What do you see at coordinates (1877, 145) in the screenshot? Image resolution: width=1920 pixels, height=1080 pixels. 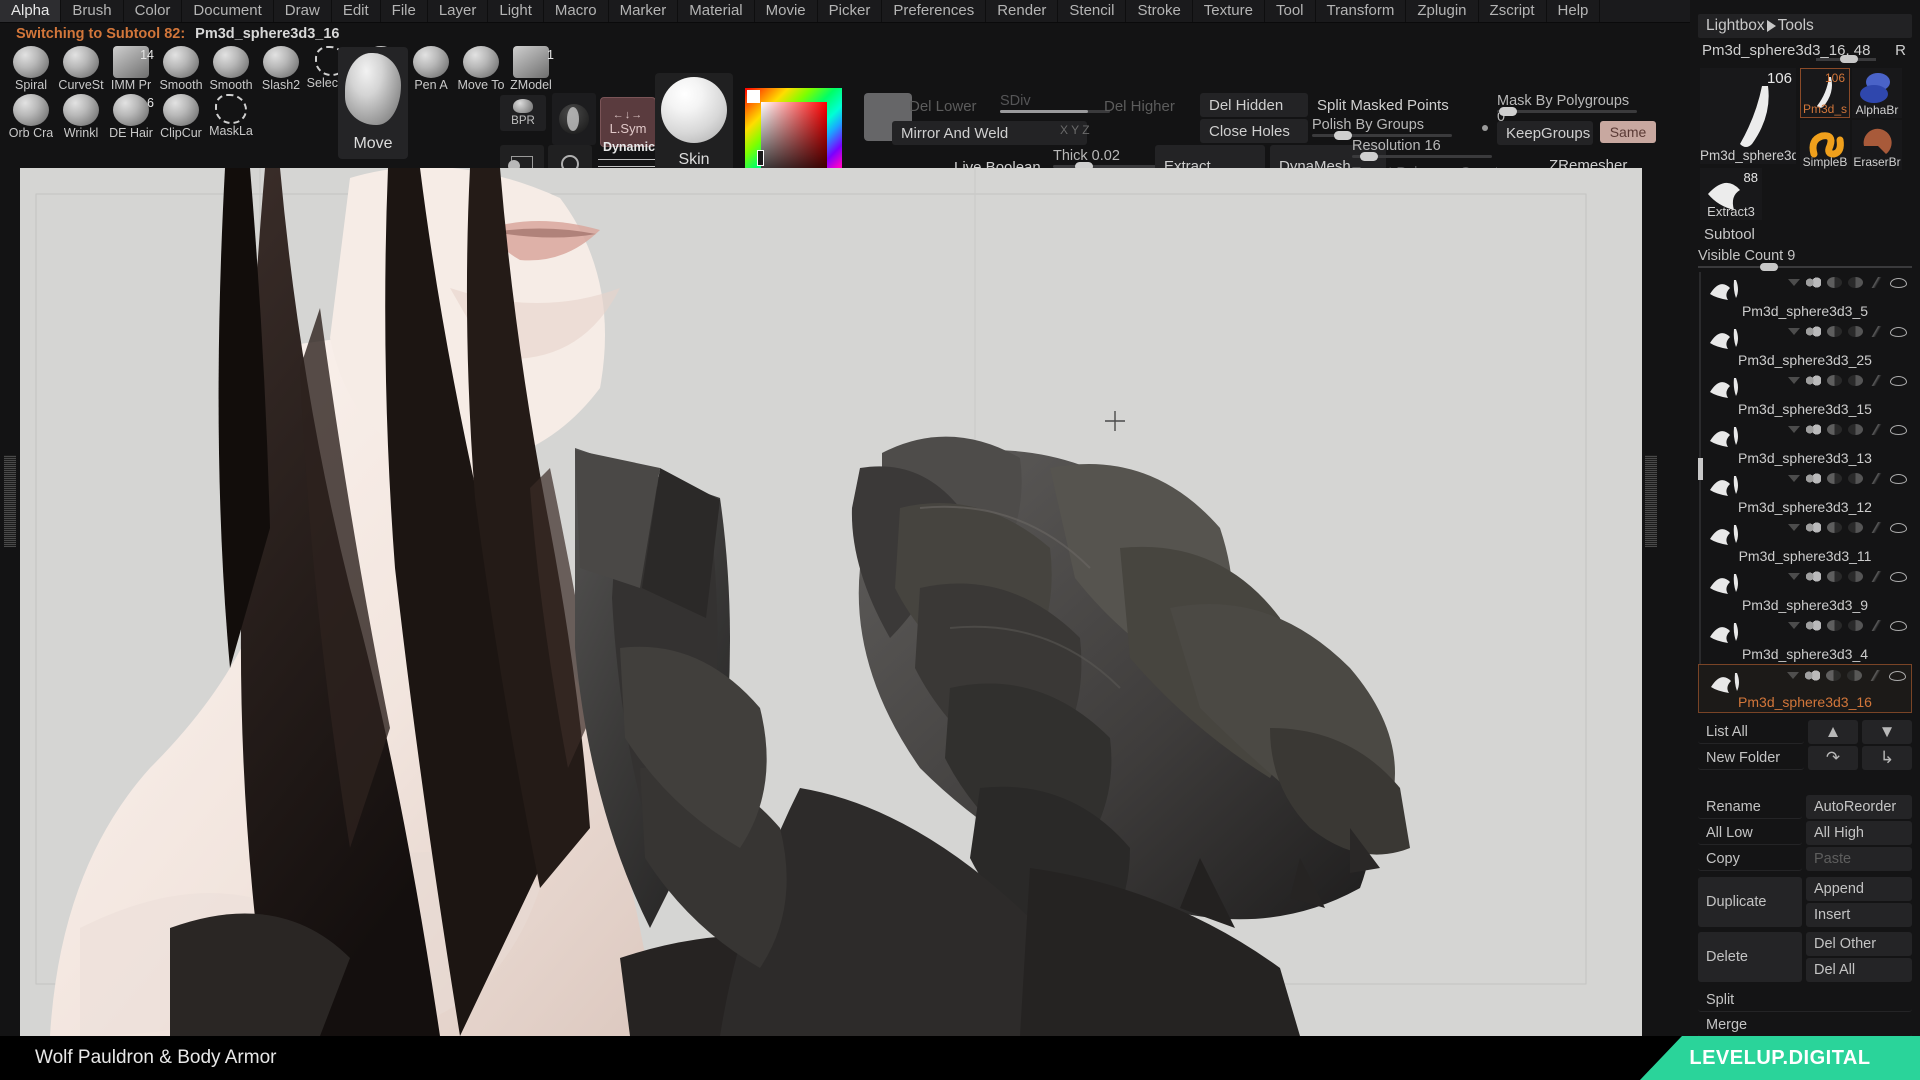 I see `tool-thumb-4: EraserBr` at bounding box center [1877, 145].